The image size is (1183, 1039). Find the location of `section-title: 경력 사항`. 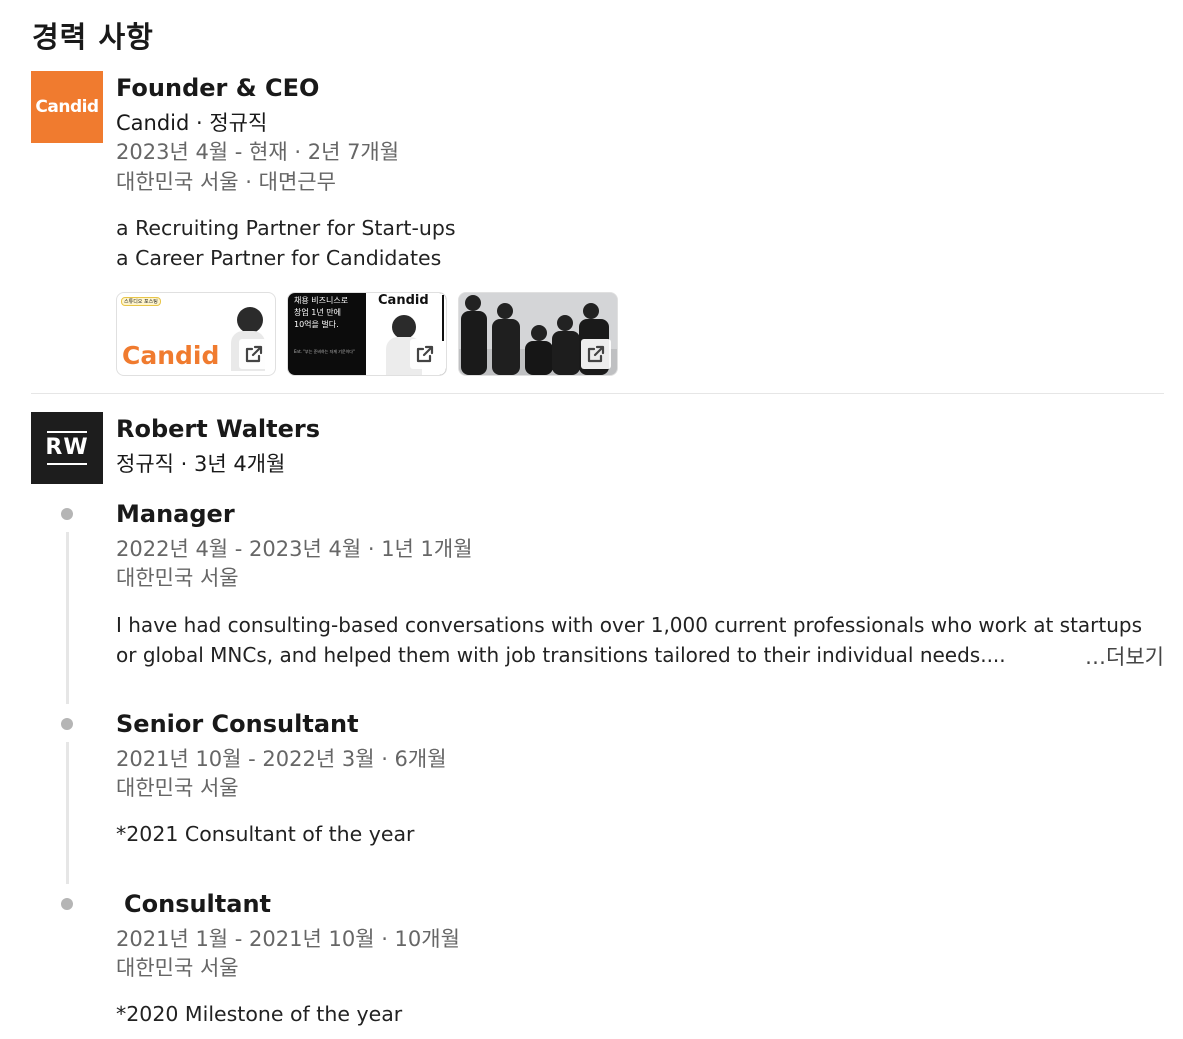

section-title: 경력 사항 is located at coordinates (93, 37).